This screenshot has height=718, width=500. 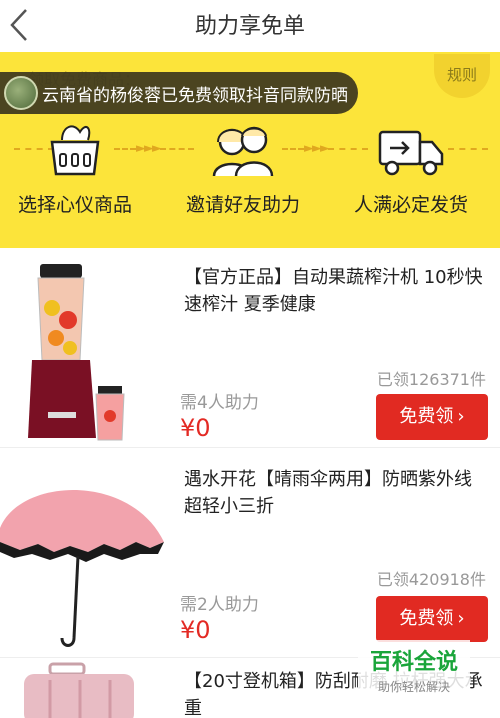 I want to click on page-title: 助力享免单, so click(x=249, y=26).